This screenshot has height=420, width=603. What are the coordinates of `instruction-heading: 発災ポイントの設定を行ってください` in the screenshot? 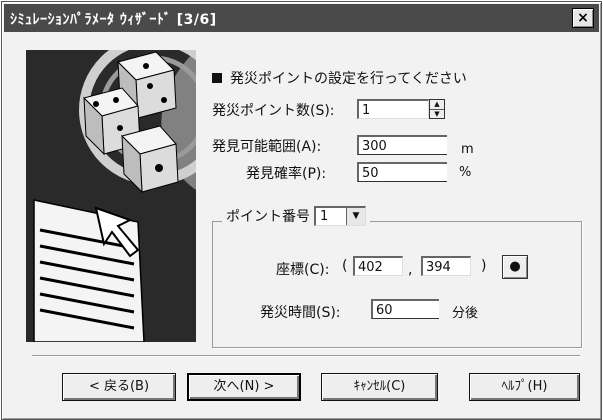 It's located at (339, 78).